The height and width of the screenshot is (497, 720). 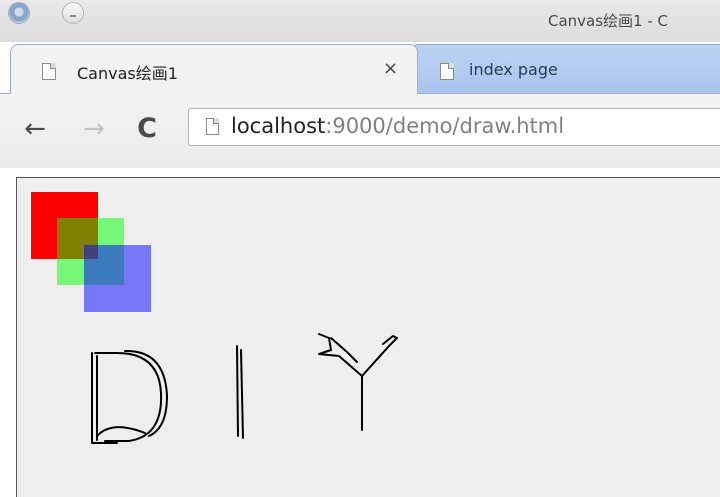 I want to click on tab-label: index page, so click(x=513, y=69).